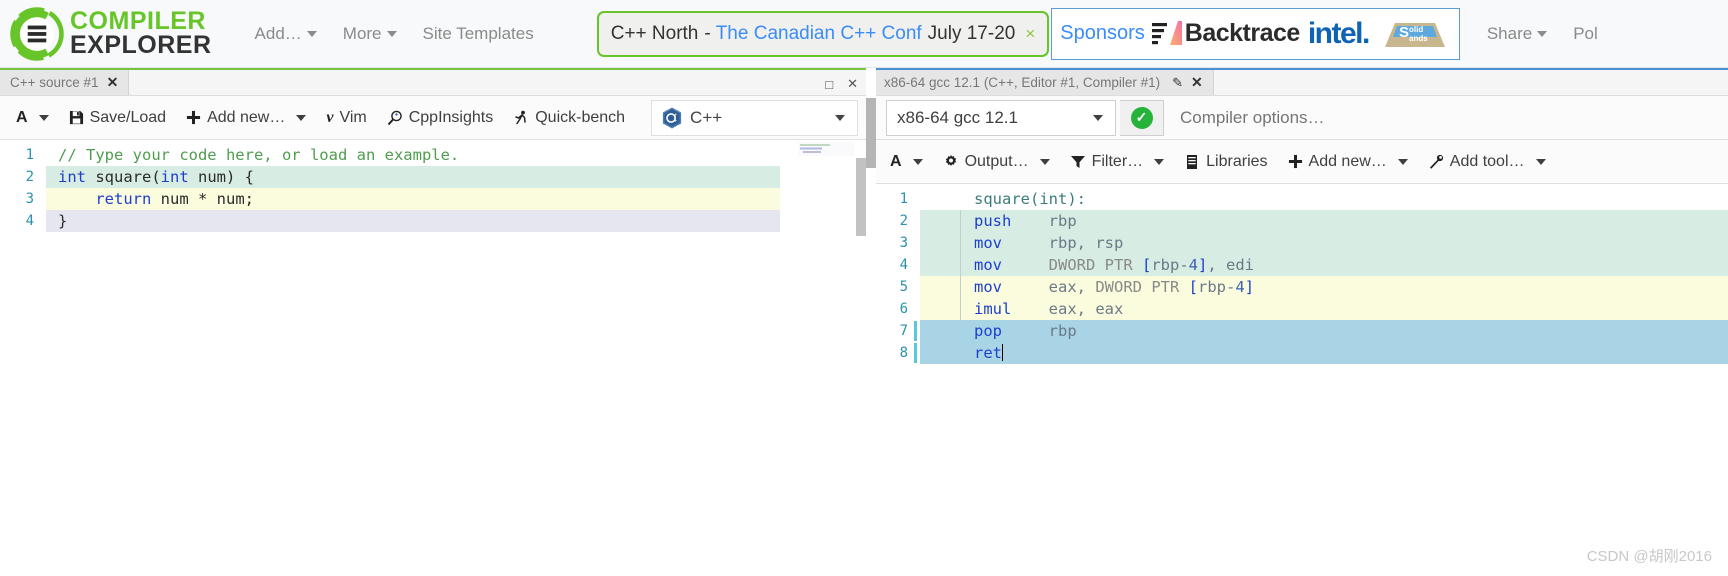  Describe the element at coordinates (54, 82) in the screenshot. I see `tab-title: C++ source #1` at that location.